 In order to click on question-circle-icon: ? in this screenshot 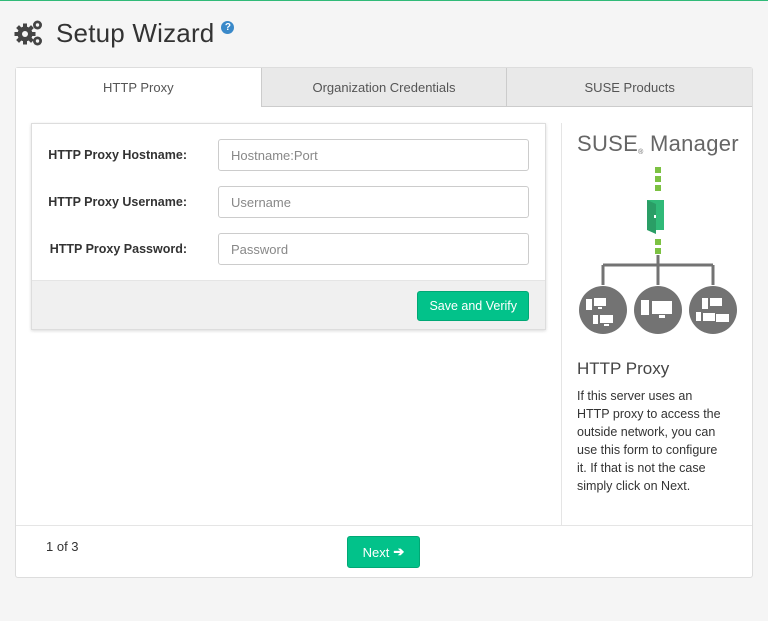, I will do `click(228, 27)`.